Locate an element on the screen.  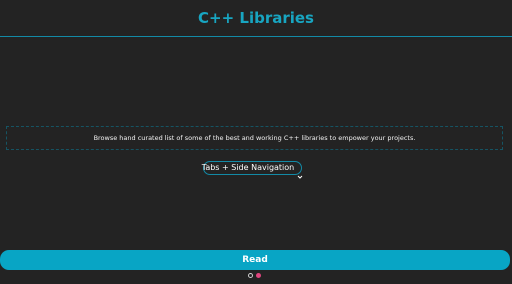
navigation-style-dropdown: Tabs + Side Navigation is located at coordinates (252, 170).